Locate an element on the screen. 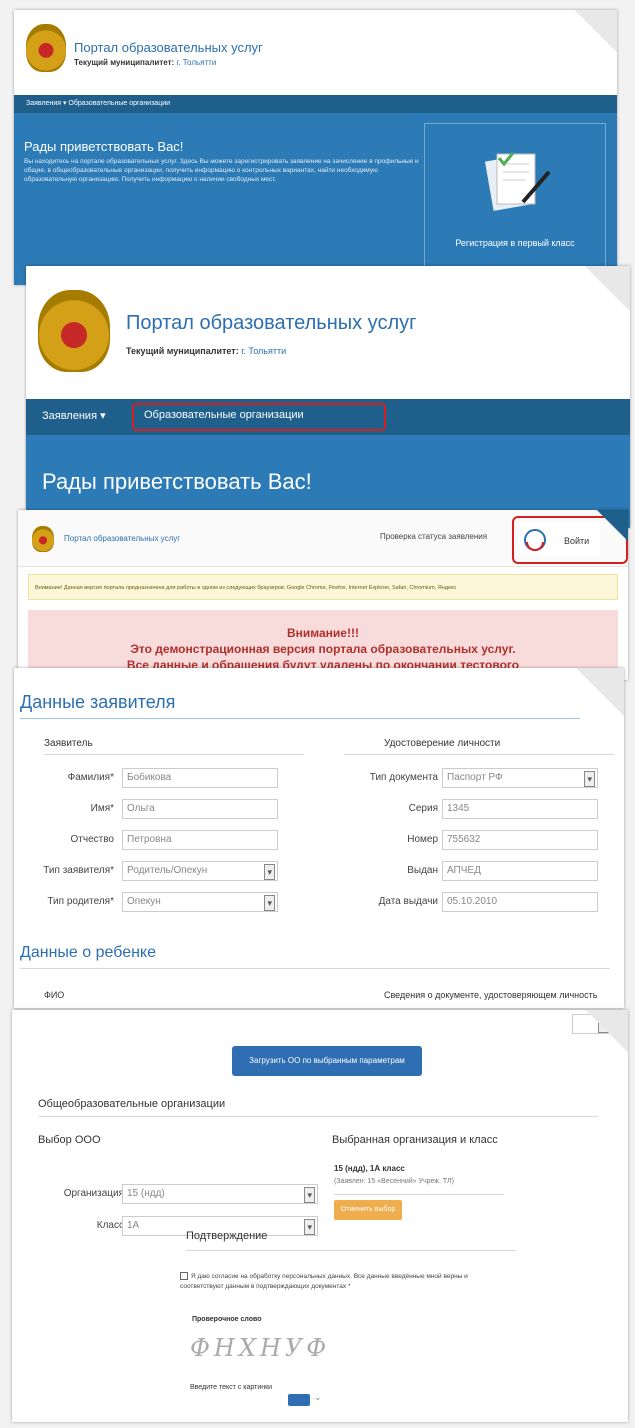  child-section-title: Данные о ребенке is located at coordinates (88, 952).